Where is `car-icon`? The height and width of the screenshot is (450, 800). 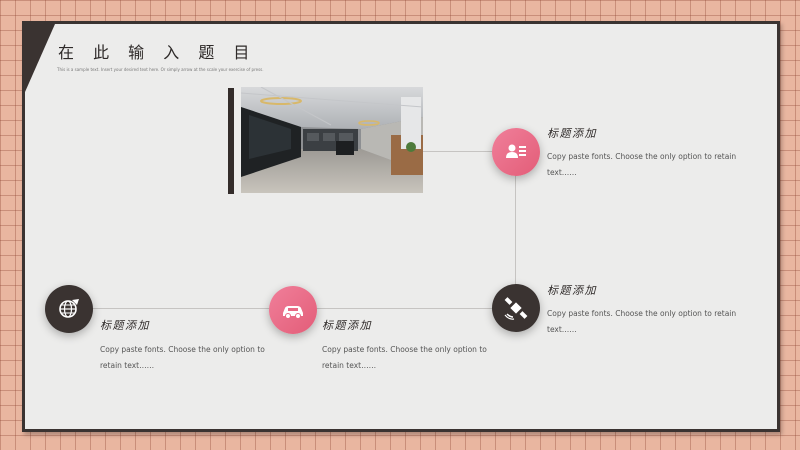 car-icon is located at coordinates (293, 312).